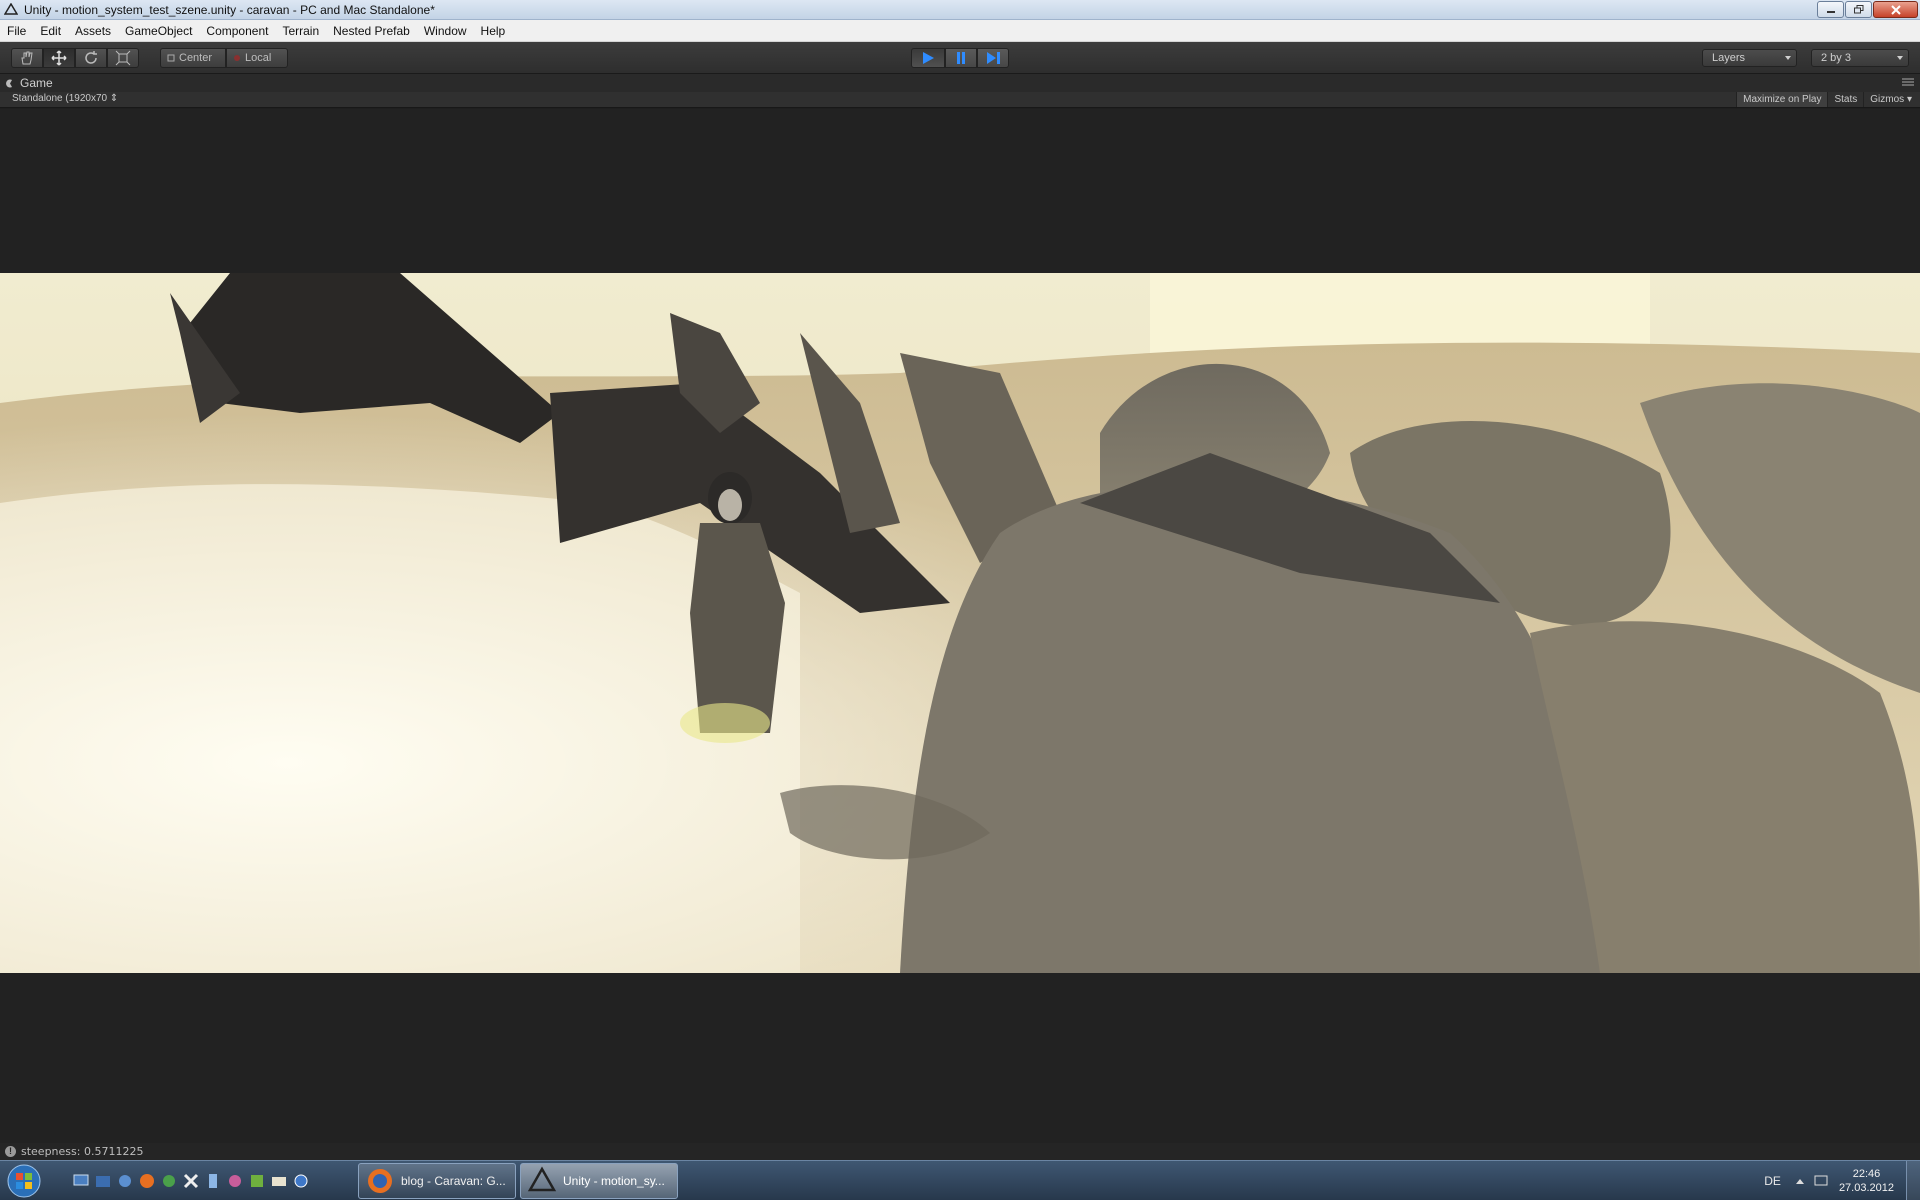 The height and width of the screenshot is (1200, 1920). Describe the element at coordinates (960, 83) in the screenshot. I see `game-tab-bar: Game` at that location.